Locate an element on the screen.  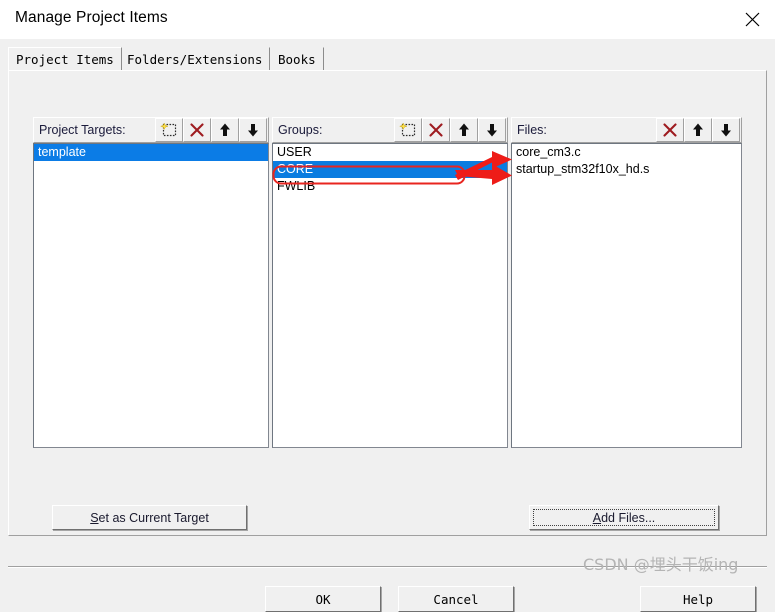
project-targets-label: Project Targets: is located at coordinates (82, 130).